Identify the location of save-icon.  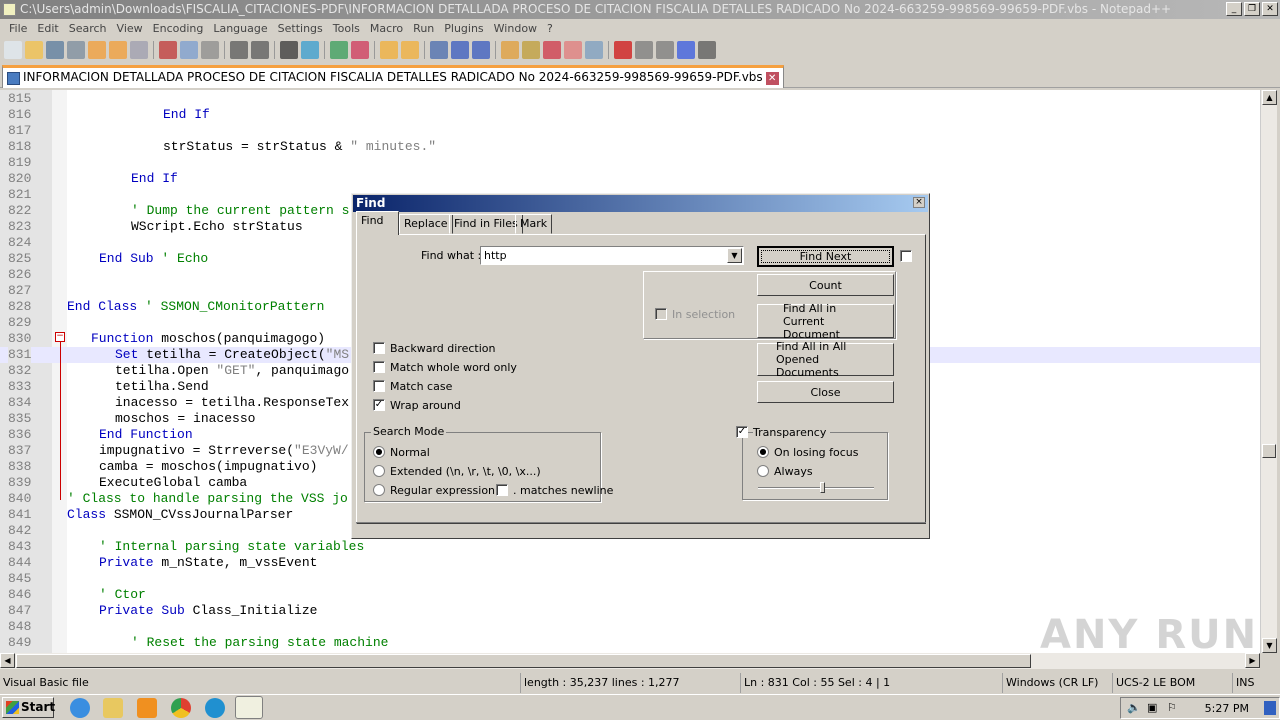
(55, 50).